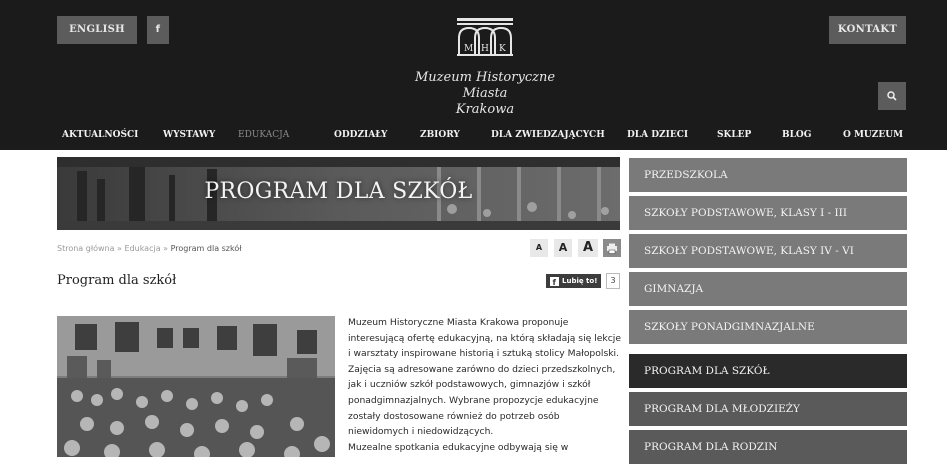  Describe the element at coordinates (796, 135) in the screenshot. I see `nav-item-blog: BLOG` at that location.